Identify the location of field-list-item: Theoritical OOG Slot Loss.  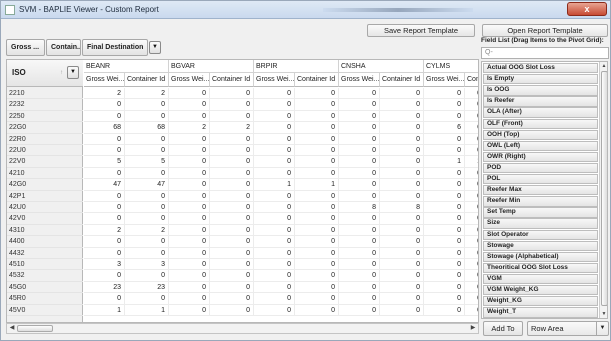
(540, 268).